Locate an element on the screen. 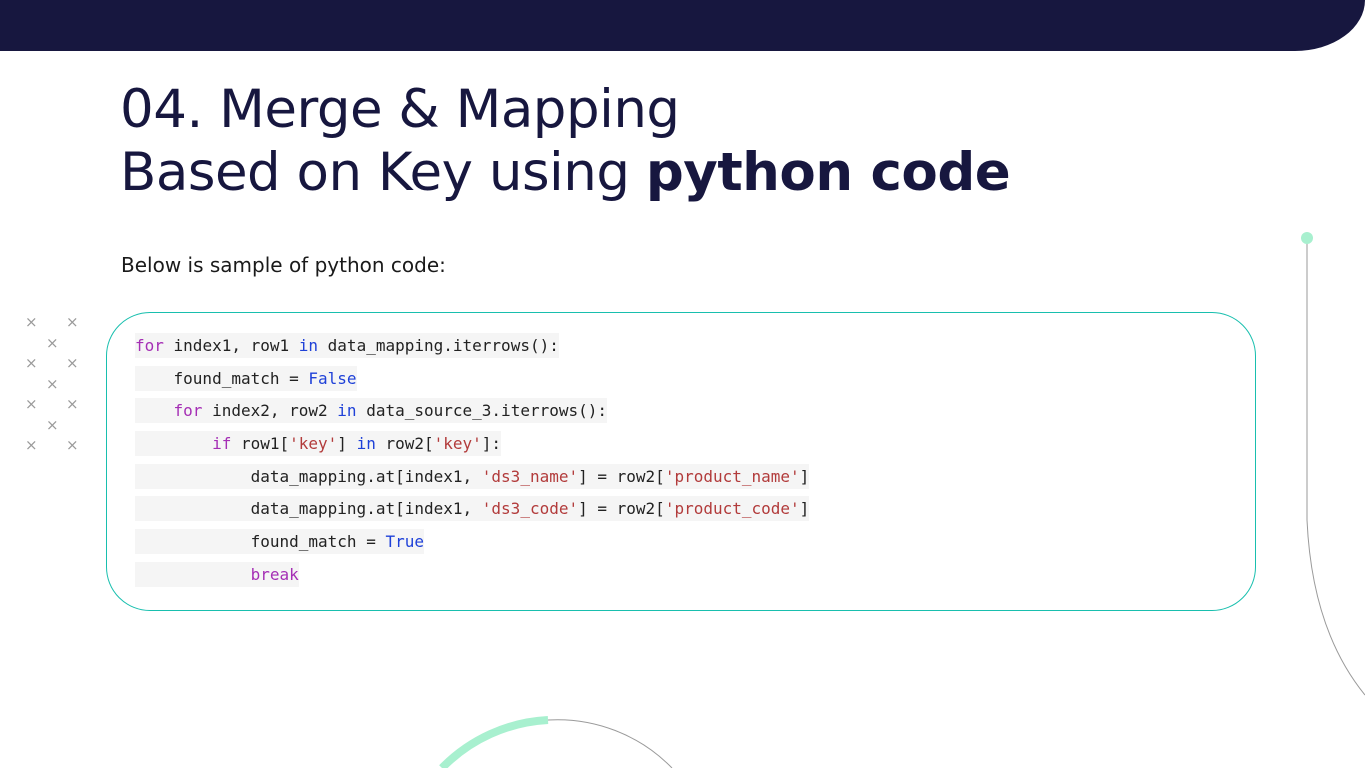 This screenshot has width=1365, height=768. curve-line-decoration is located at coordinates (1335, 607).